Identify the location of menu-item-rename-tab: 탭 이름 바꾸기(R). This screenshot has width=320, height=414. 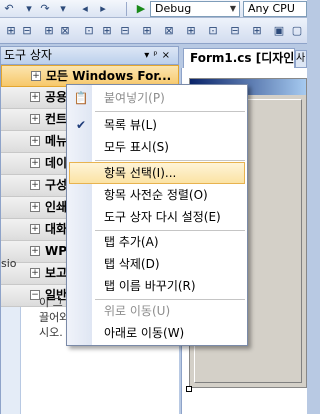
(157, 286).